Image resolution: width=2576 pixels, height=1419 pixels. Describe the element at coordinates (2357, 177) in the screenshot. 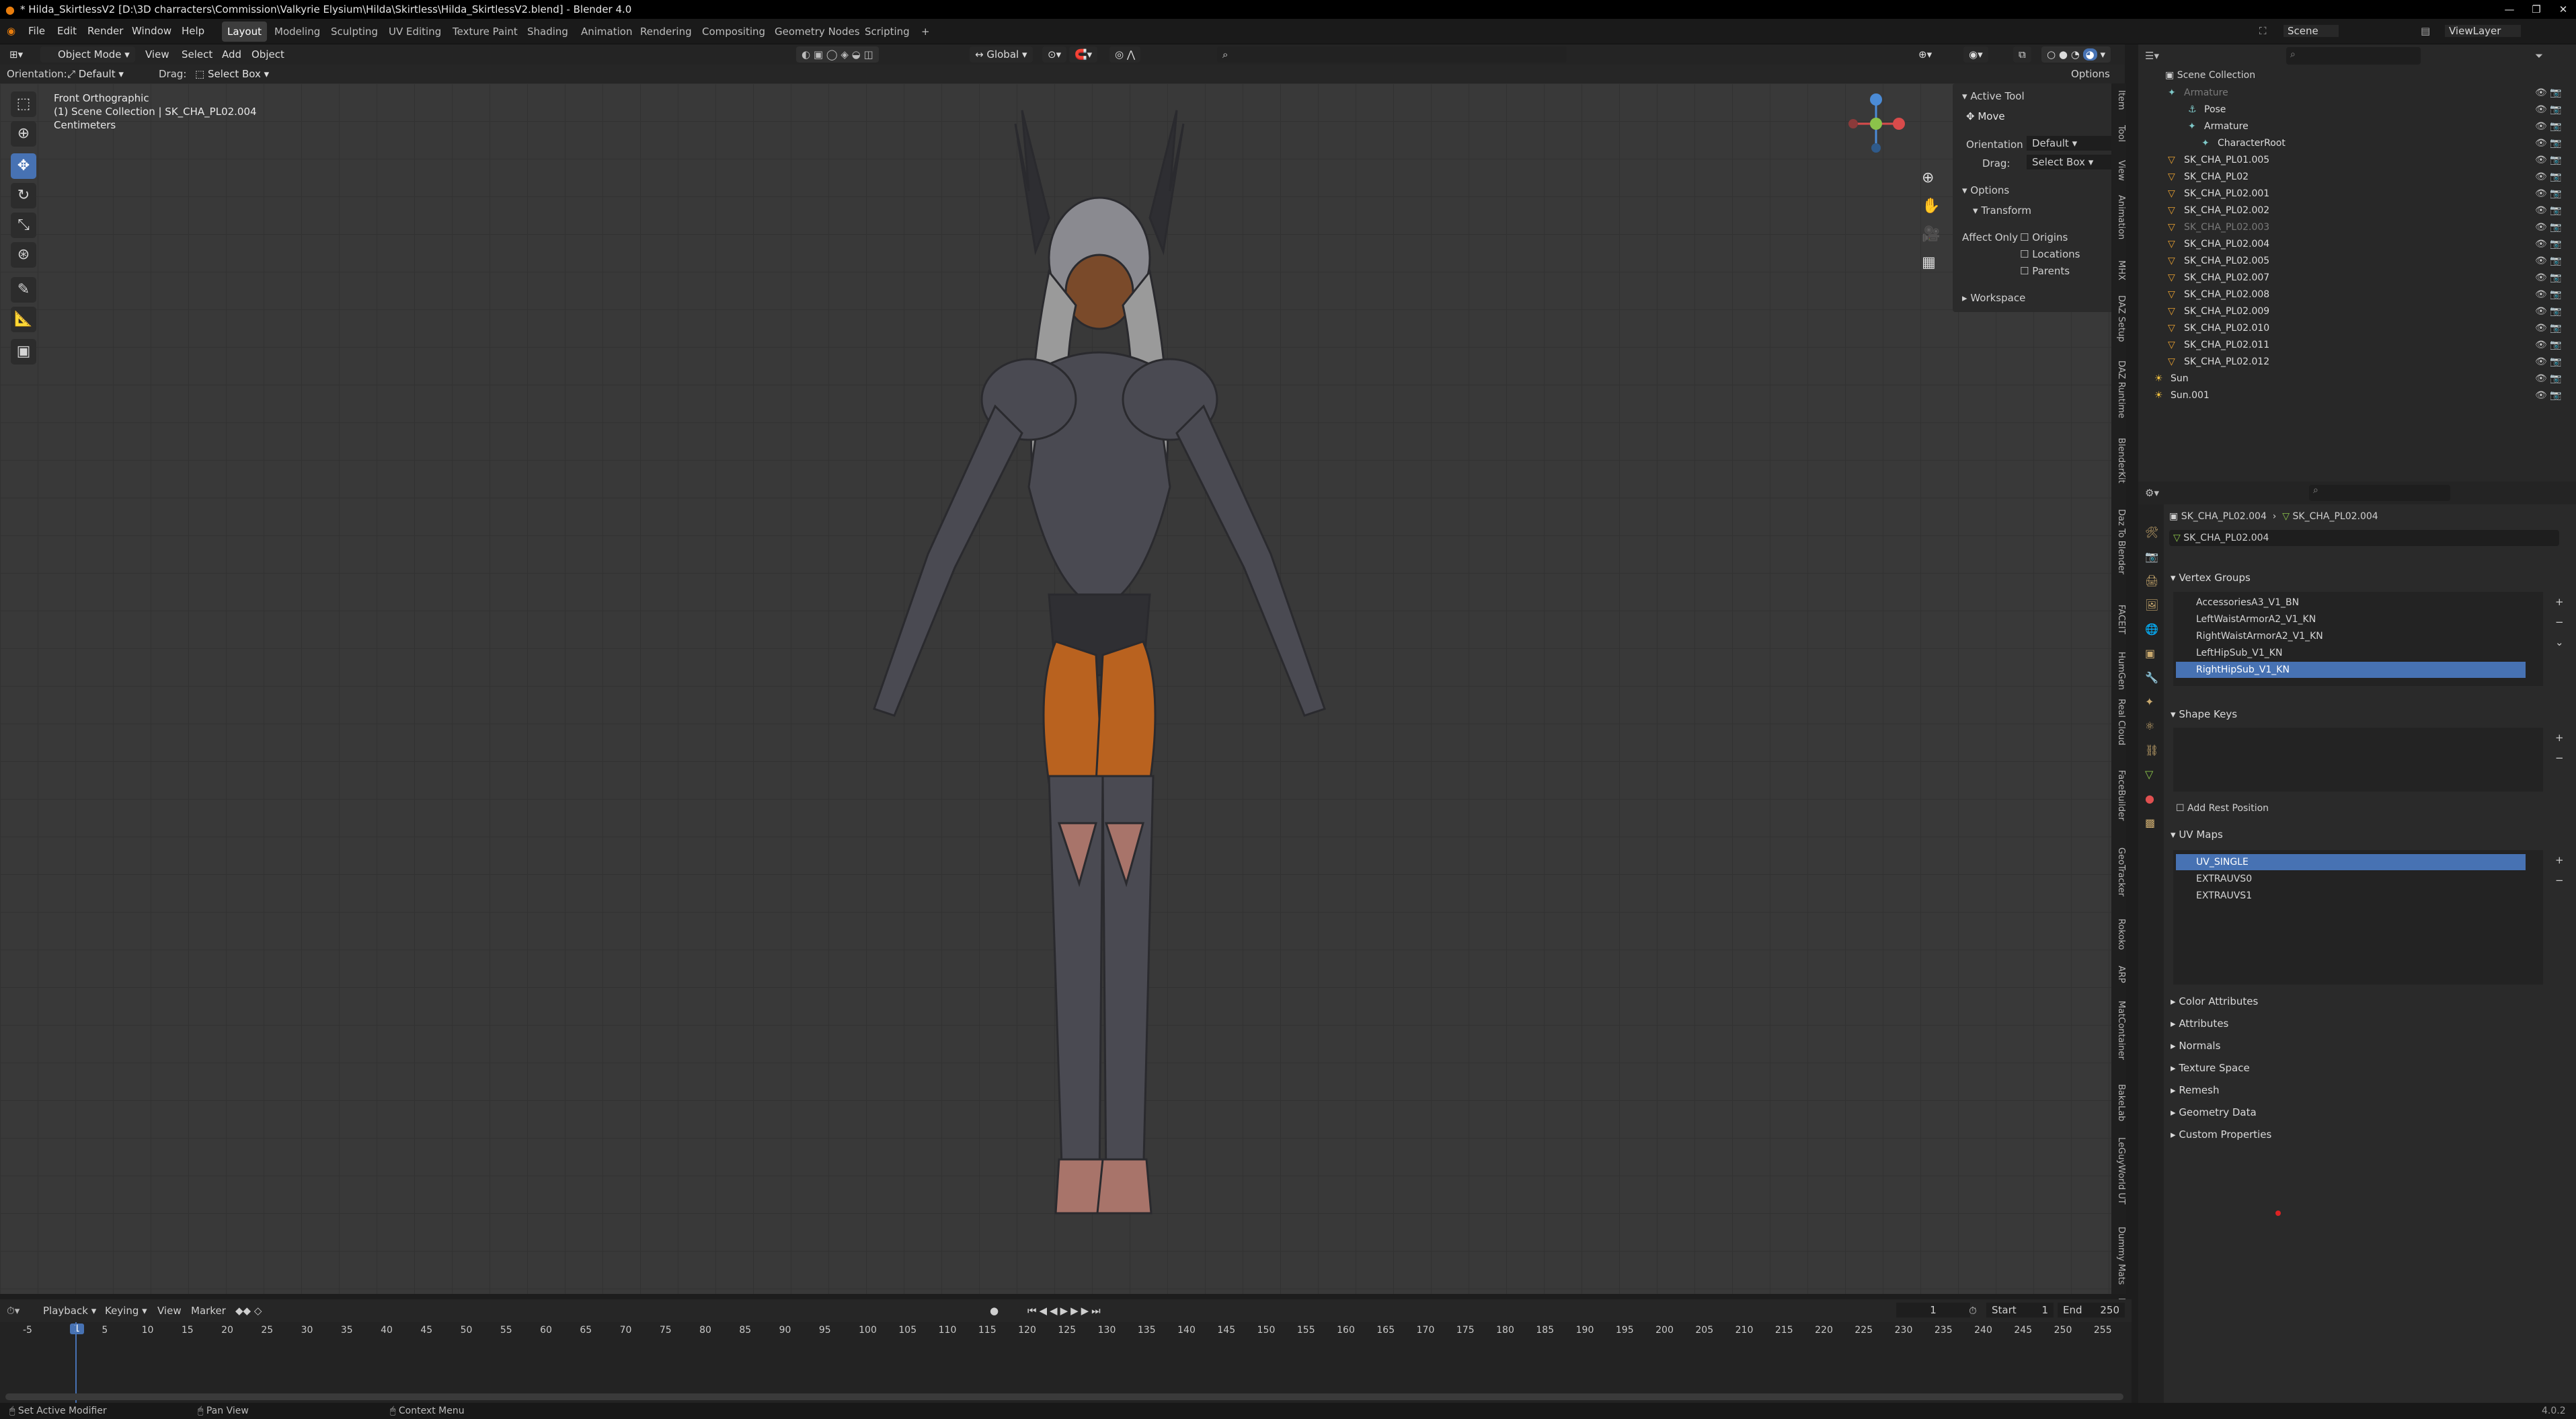

I see `outliner-item: ▽ SK_CHA_PL02 👁 📷` at that location.